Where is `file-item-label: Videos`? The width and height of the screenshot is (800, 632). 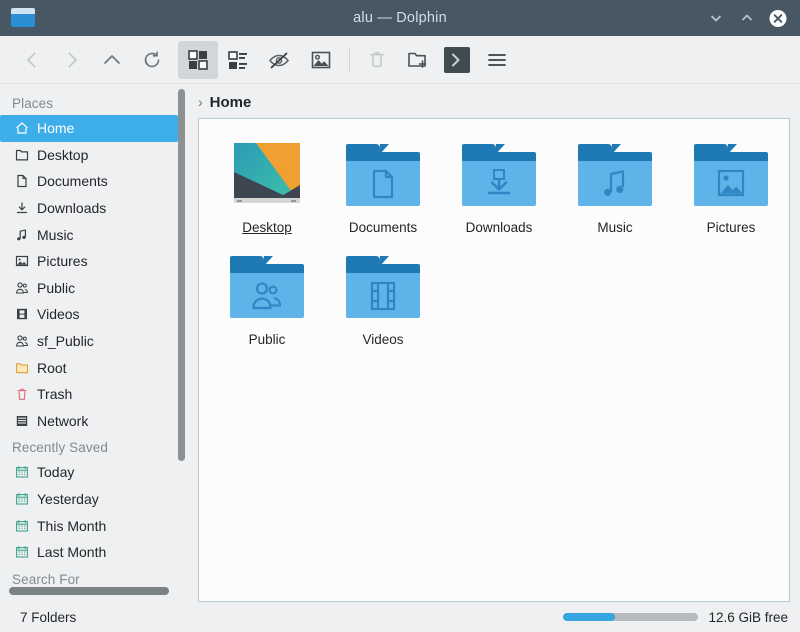
file-item-label: Videos is located at coordinates (383, 339).